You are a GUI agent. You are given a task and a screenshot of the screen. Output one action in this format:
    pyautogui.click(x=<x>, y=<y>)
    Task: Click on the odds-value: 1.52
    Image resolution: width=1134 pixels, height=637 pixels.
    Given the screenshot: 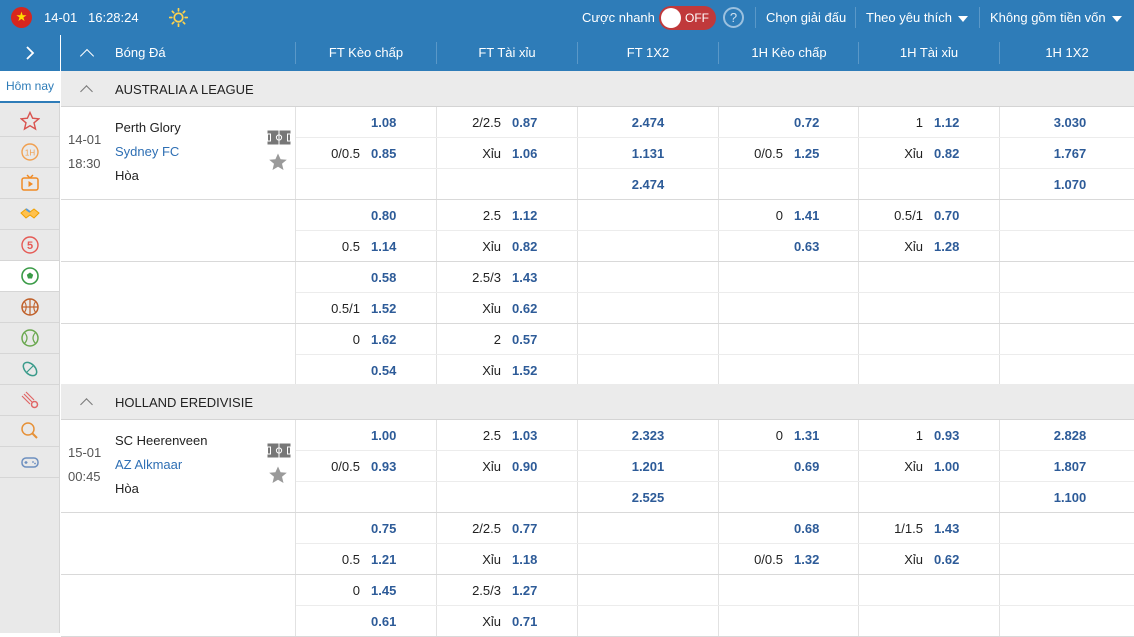 What is the action you would take?
    pyautogui.click(x=383, y=308)
    